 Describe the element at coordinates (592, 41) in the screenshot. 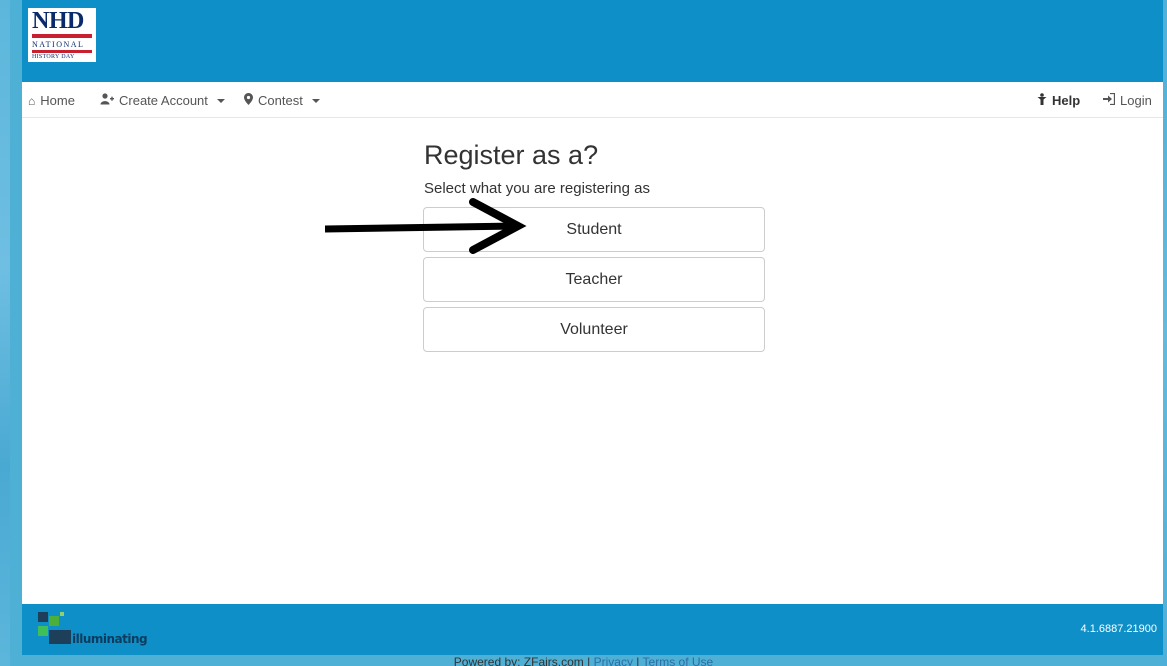

I see `site-header: NHD NATIONAL HISTORY DAY` at that location.